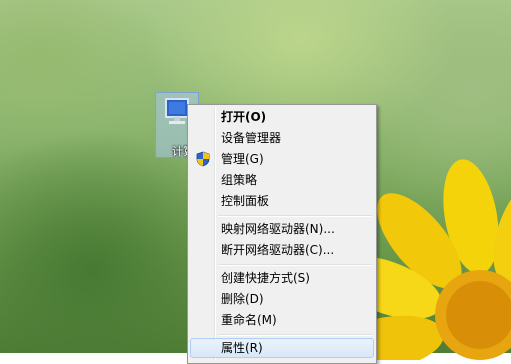  Describe the element at coordinates (244, 117) in the screenshot. I see `menu-item-label: 打开(O)` at that location.